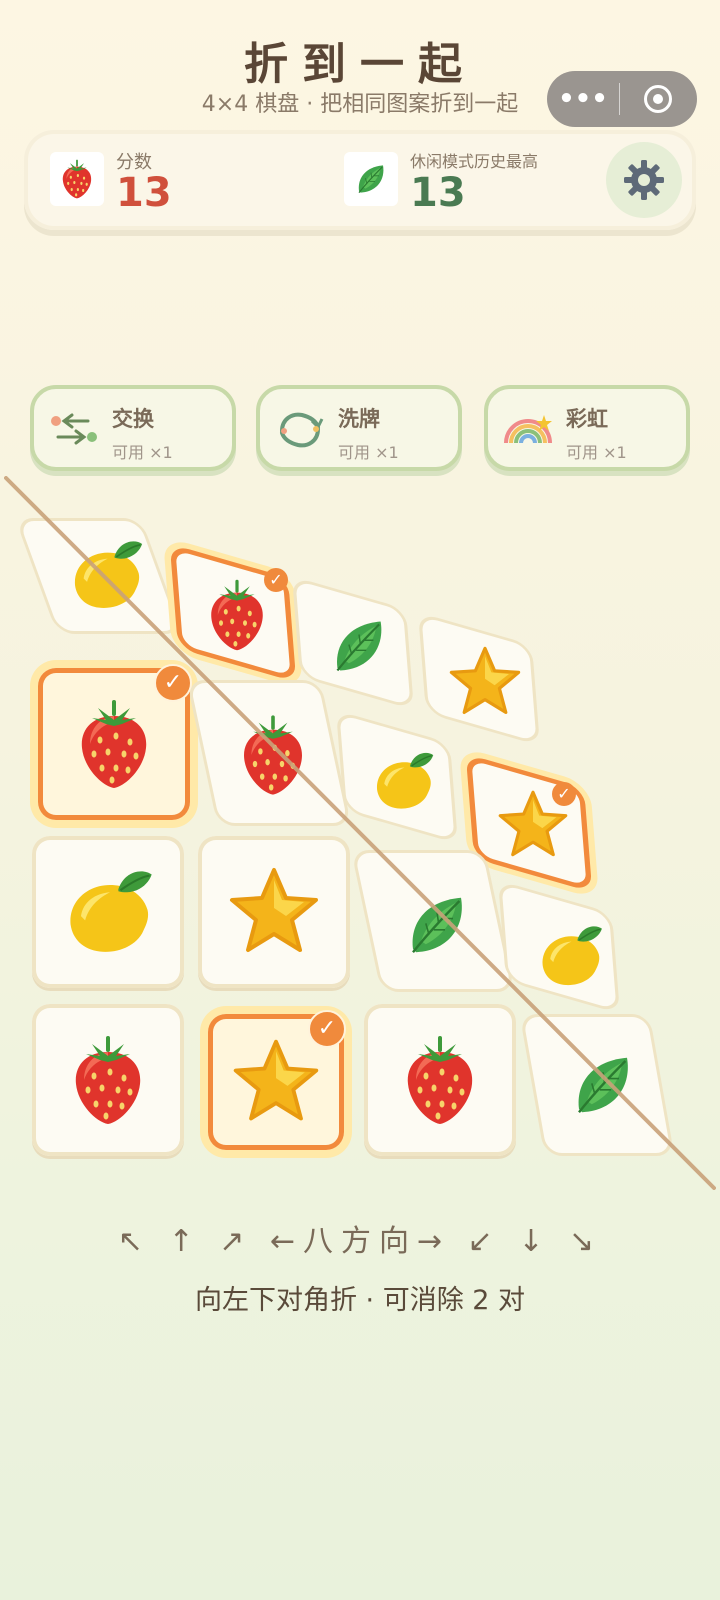 This screenshot has width=720, height=1600. Describe the element at coordinates (360, 1238) in the screenshot. I see `direction-arrows: ↖ ↑ ↗ ←八方向→ ↙ ↓ ↘` at that location.